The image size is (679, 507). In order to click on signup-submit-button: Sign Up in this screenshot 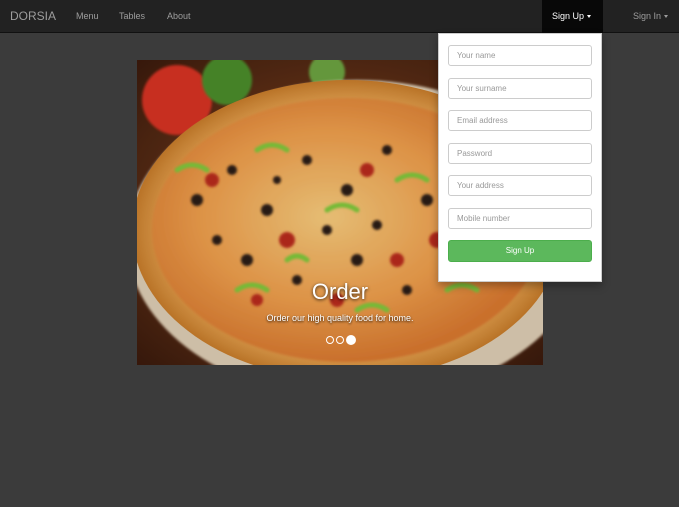, I will do `click(520, 251)`.